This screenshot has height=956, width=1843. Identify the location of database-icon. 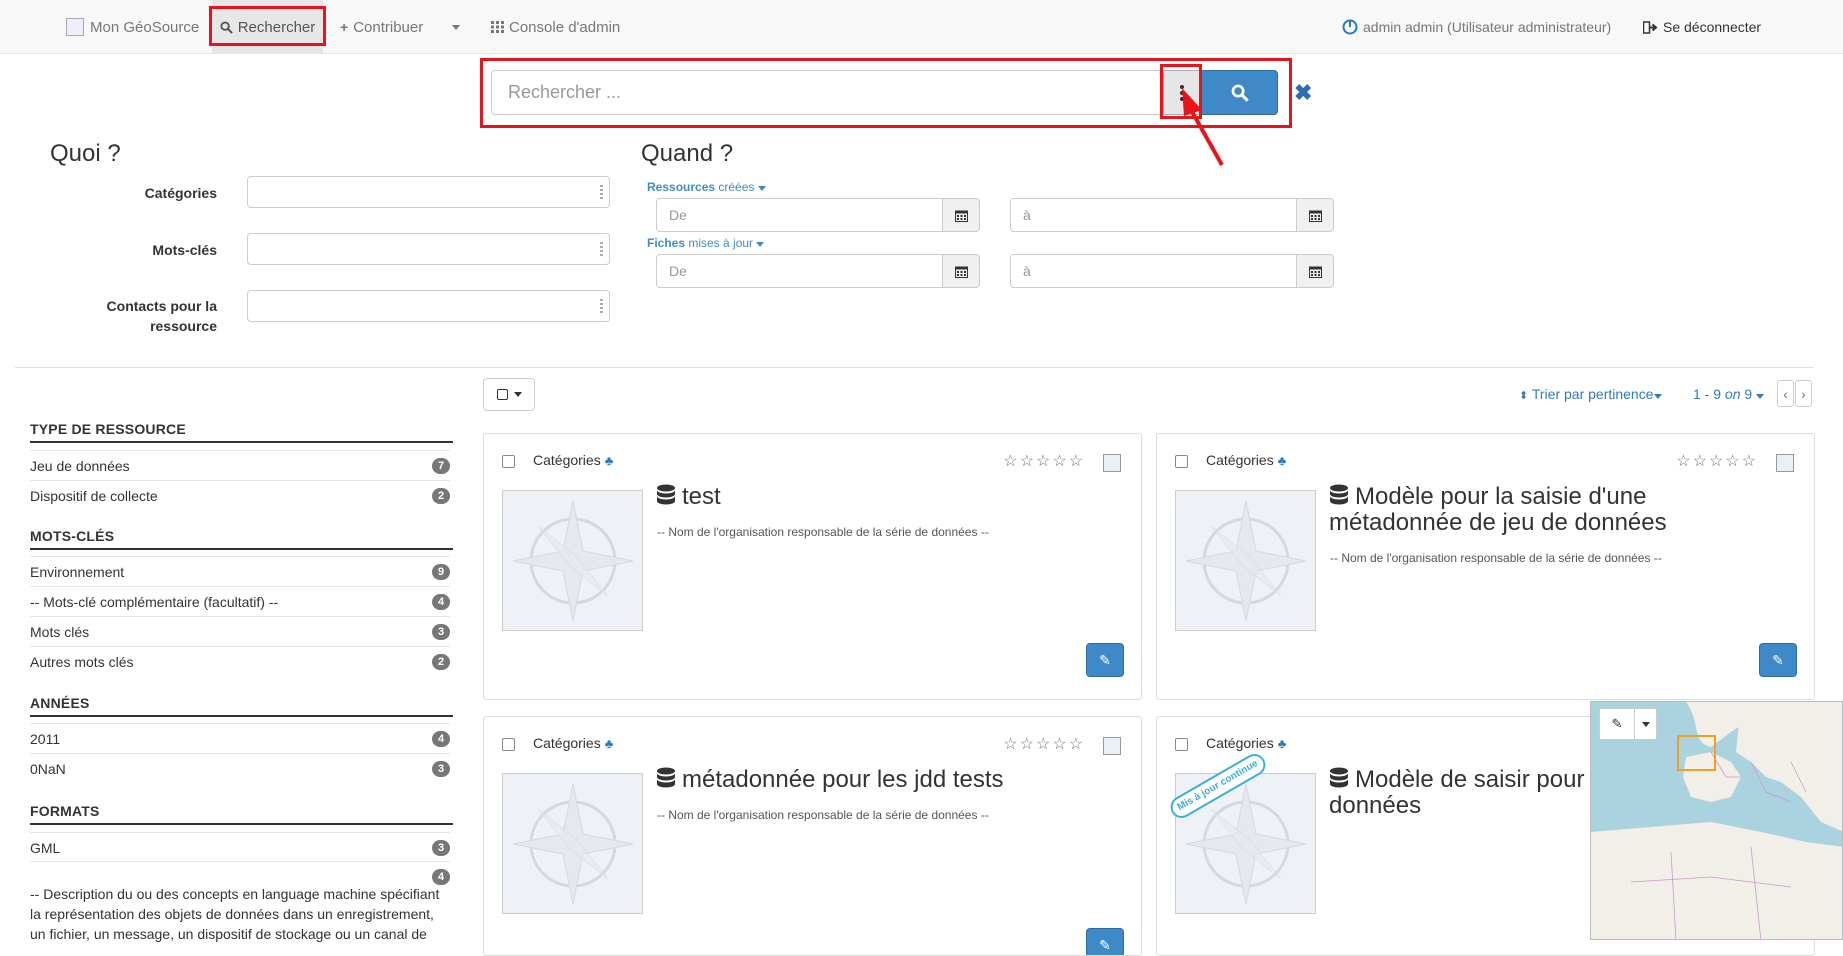
(666, 777).